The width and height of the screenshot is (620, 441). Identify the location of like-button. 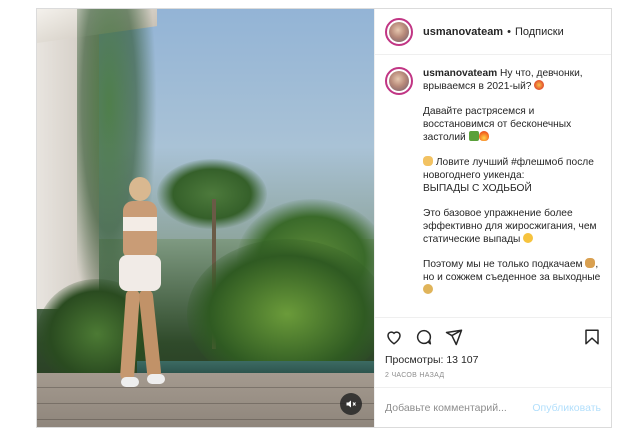
(394, 337).